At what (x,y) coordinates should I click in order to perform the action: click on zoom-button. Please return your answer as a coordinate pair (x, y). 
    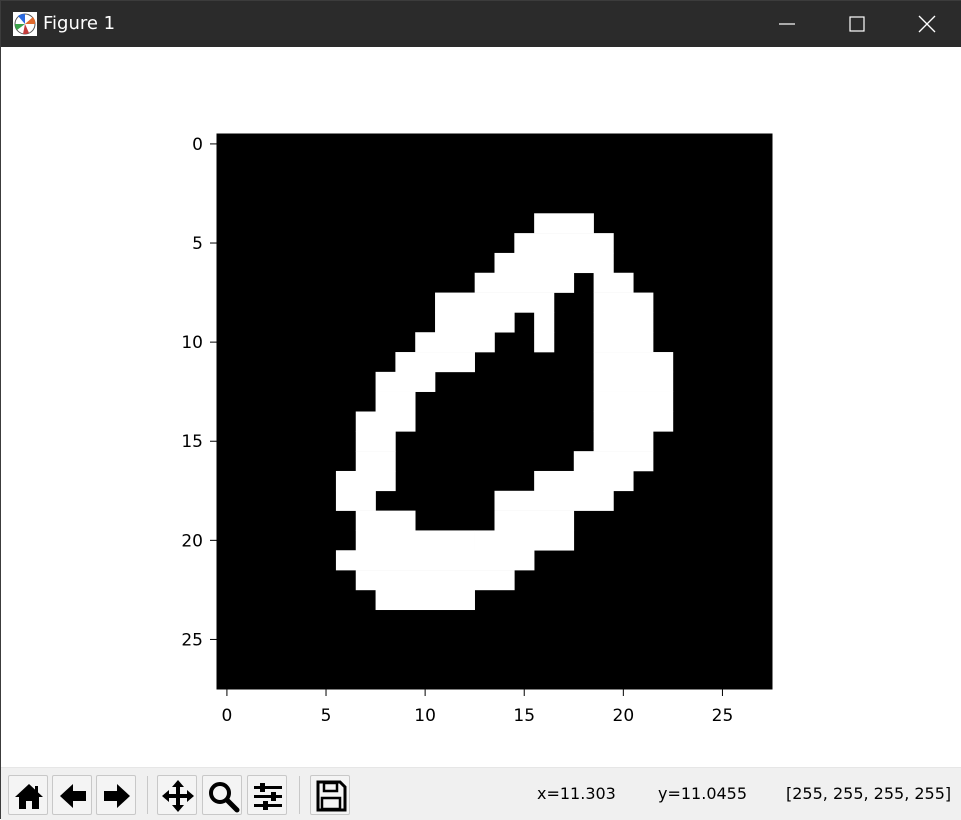
    Looking at the image, I should click on (222, 795).